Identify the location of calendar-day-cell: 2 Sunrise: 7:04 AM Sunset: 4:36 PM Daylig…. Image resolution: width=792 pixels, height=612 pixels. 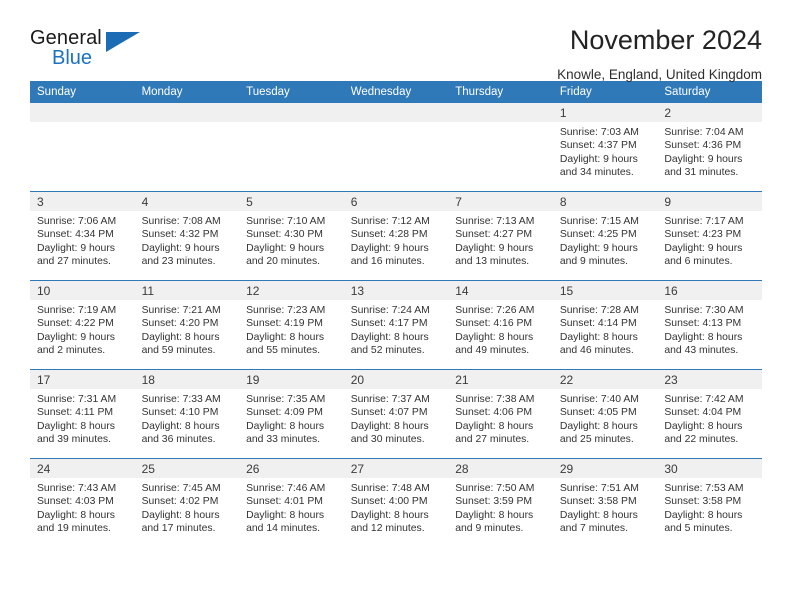
(709, 147).